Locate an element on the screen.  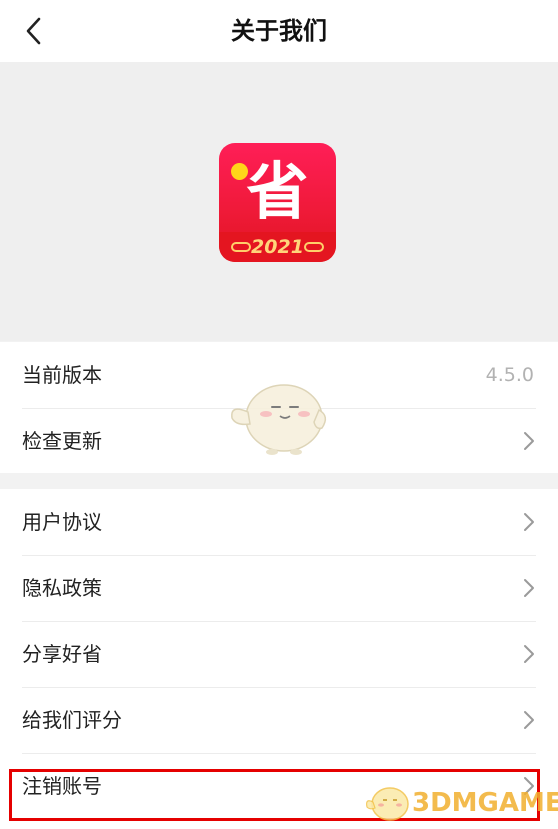
app-logo: 省 2021 is located at coordinates (277, 202).